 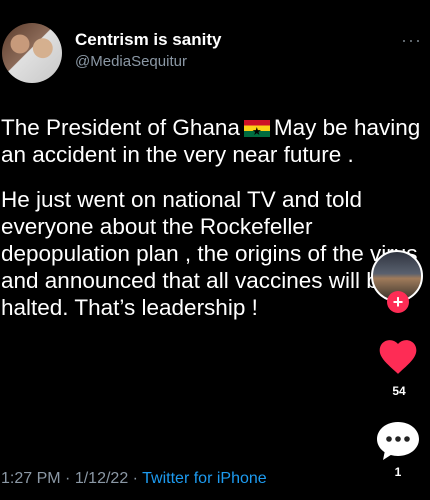 What do you see at coordinates (398, 441) in the screenshot?
I see `comment-icon` at bounding box center [398, 441].